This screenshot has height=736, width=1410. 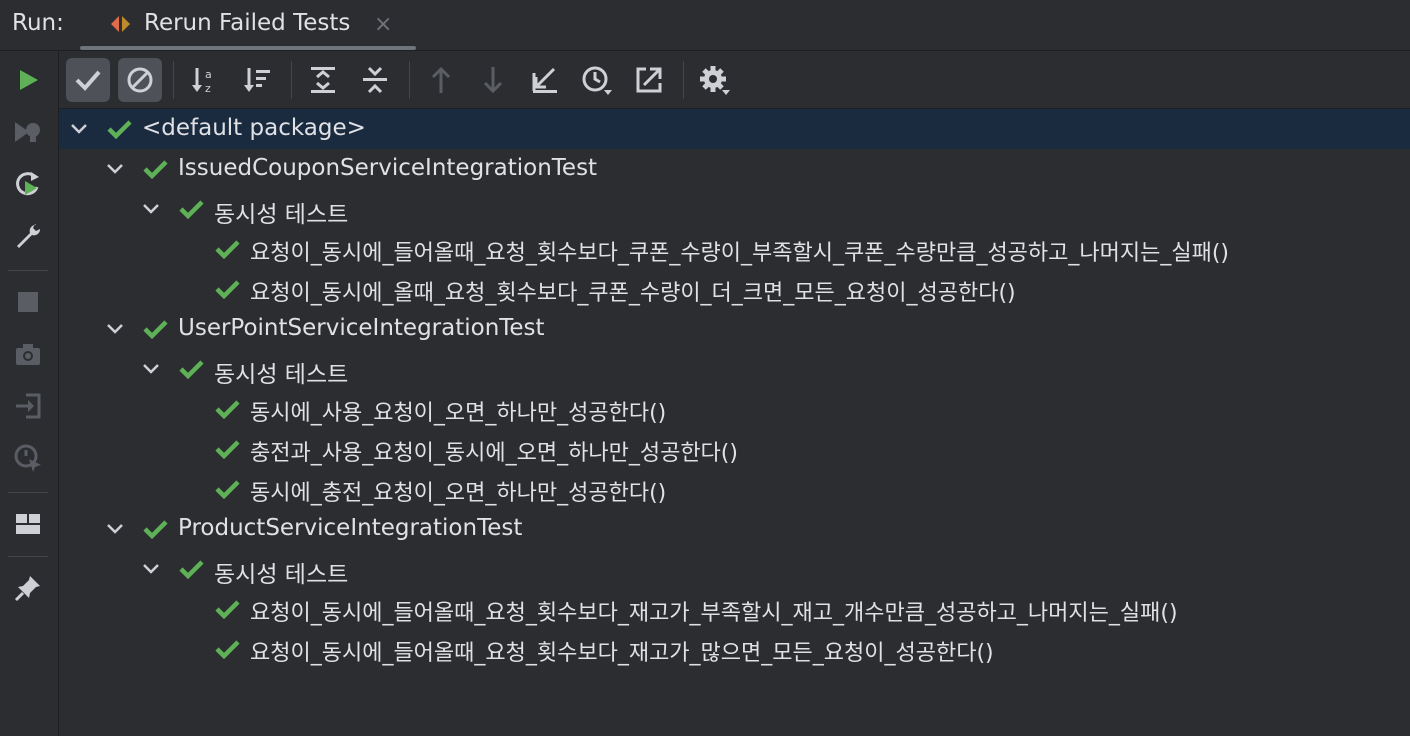 I want to click on test-class-row: UserPointServiceIntegrationTest, so click(x=734, y=329).